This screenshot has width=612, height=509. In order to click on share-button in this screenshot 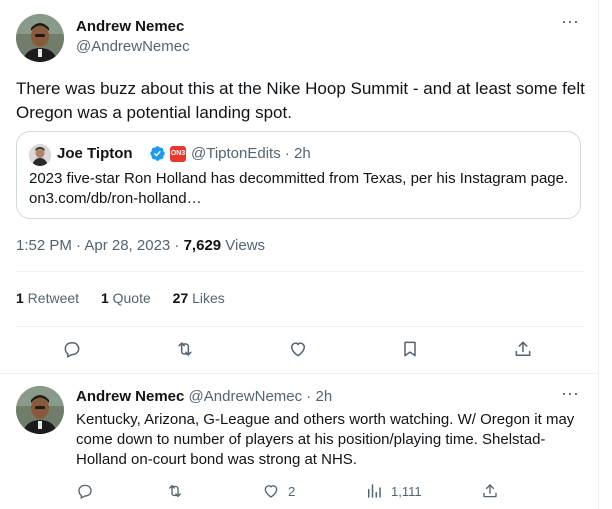, I will do `click(490, 491)`.